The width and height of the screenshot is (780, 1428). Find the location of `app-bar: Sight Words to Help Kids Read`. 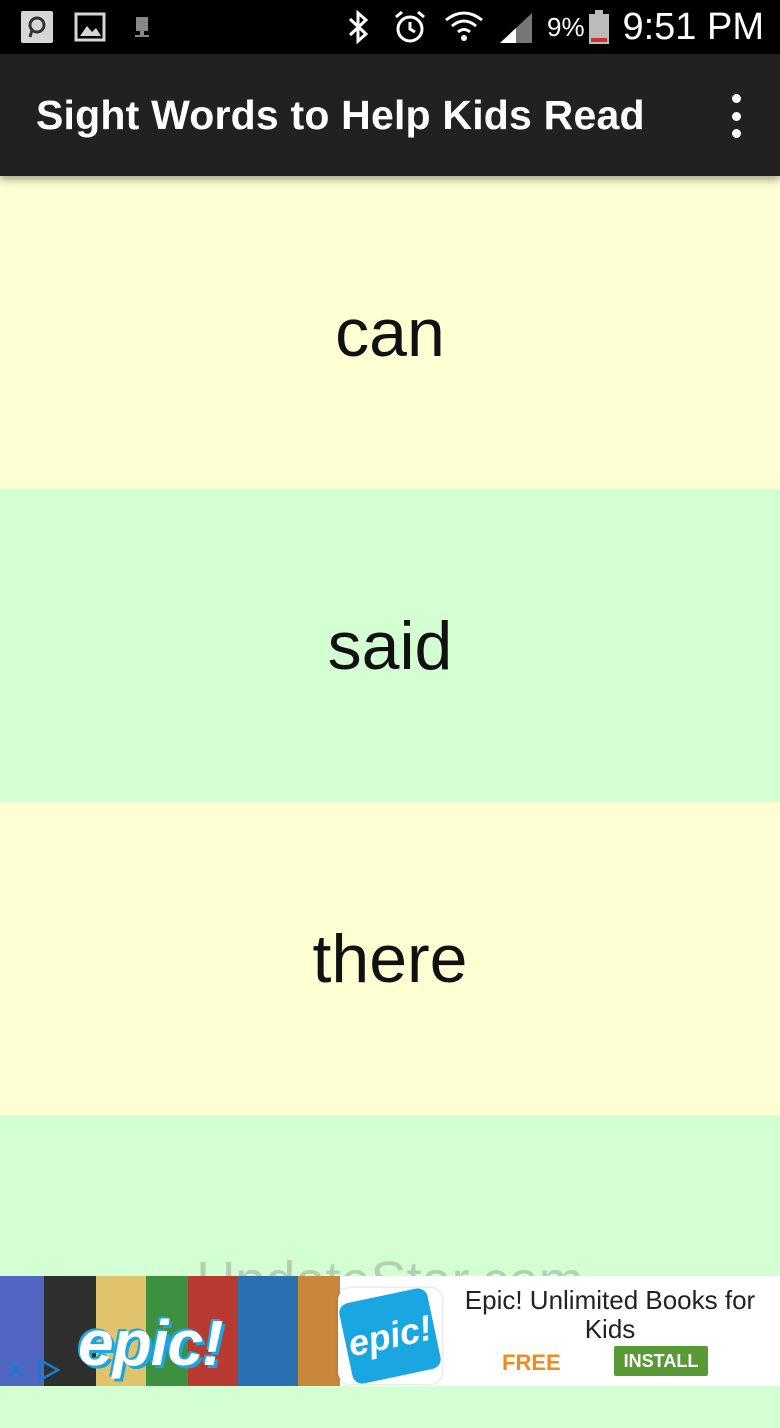

app-bar: Sight Words to Help Kids Read is located at coordinates (390, 115).